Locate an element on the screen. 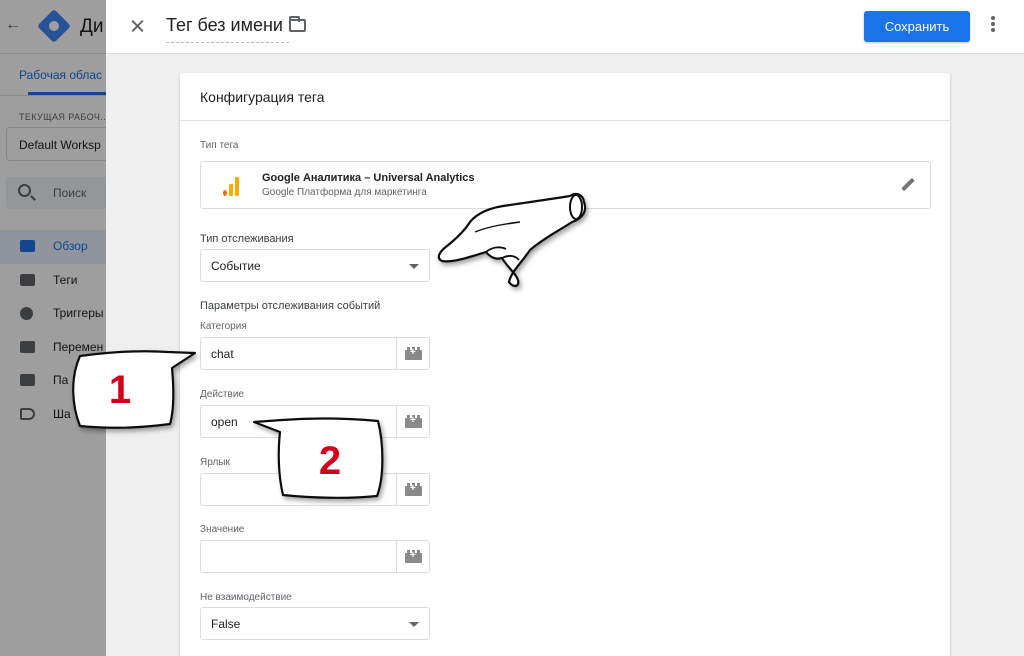 The width and height of the screenshot is (1024, 656). category-input: chat is located at coordinates (298, 353).